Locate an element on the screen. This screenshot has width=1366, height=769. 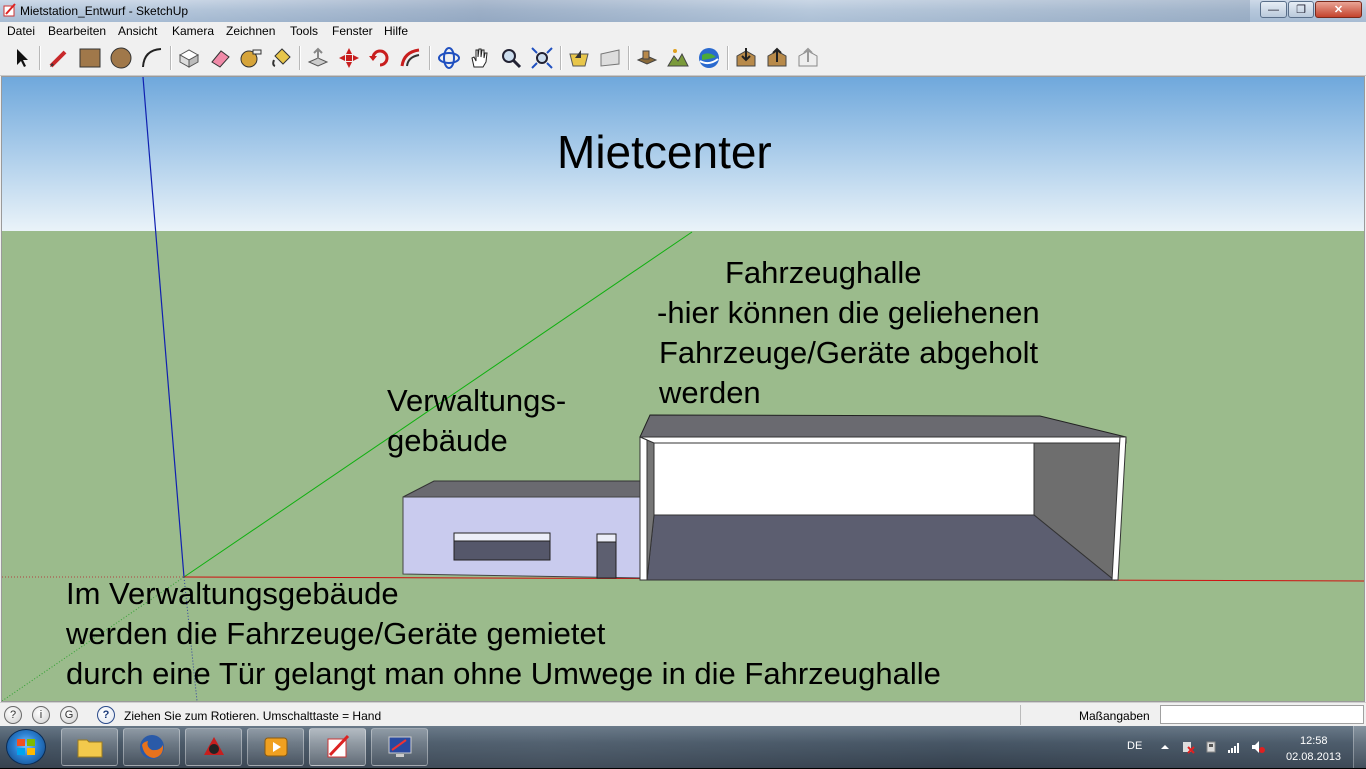
media-player-icon is located at coordinates (275, 747).